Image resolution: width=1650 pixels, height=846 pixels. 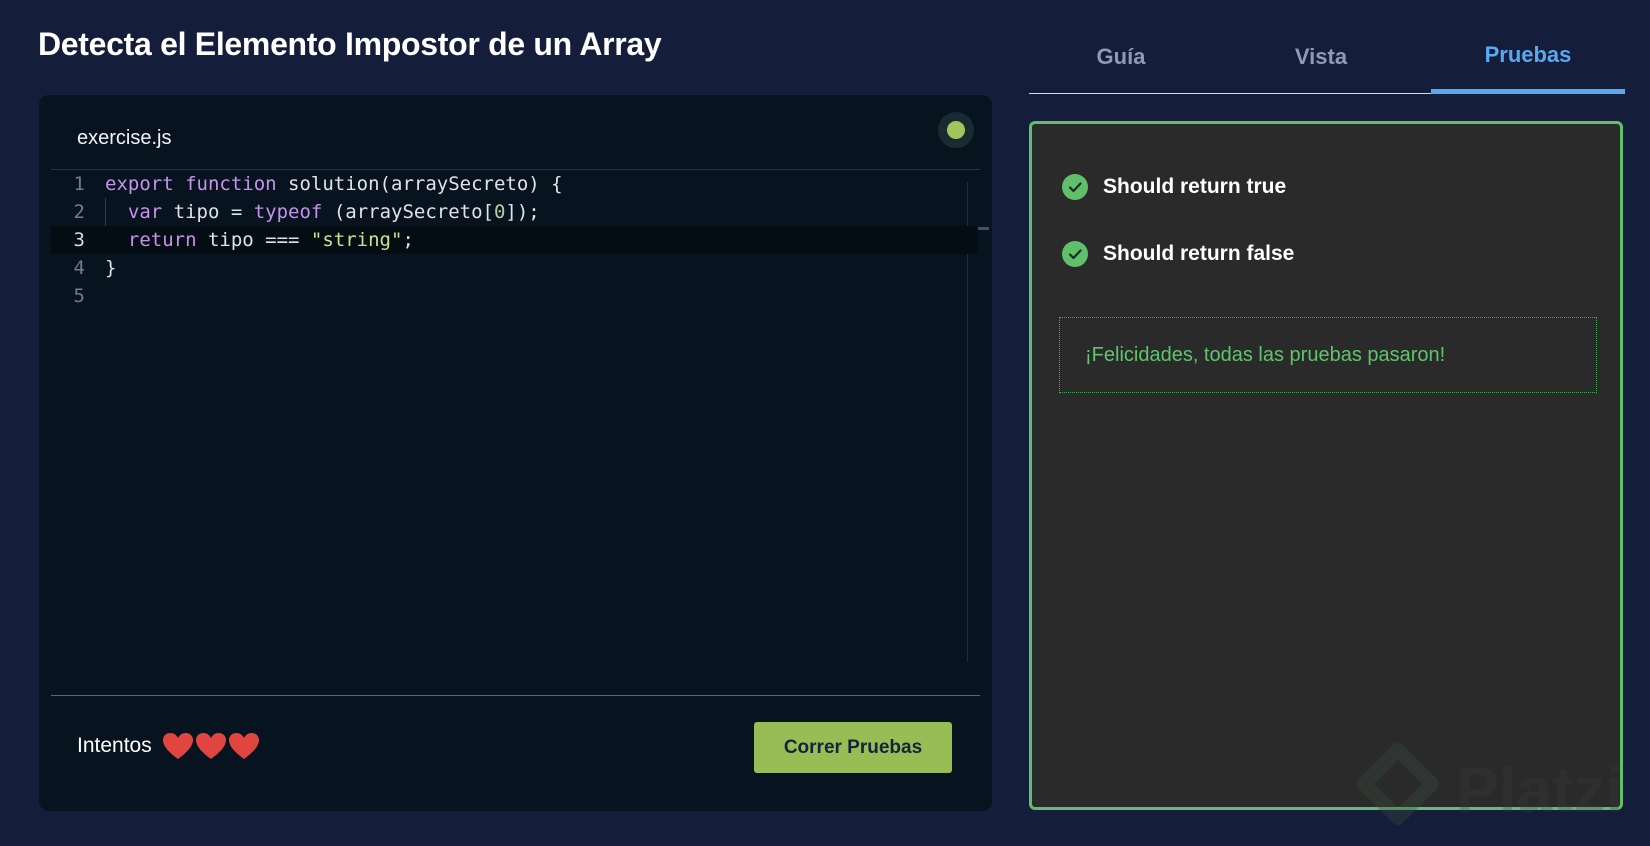 I want to click on attempts-label: Intentos, so click(x=114, y=745).